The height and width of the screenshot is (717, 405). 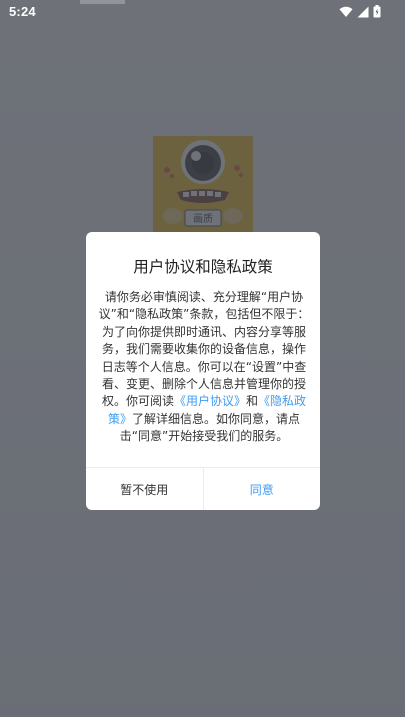 What do you see at coordinates (252, 401) in the screenshot?
I see `dialog-body-and: 和` at bounding box center [252, 401].